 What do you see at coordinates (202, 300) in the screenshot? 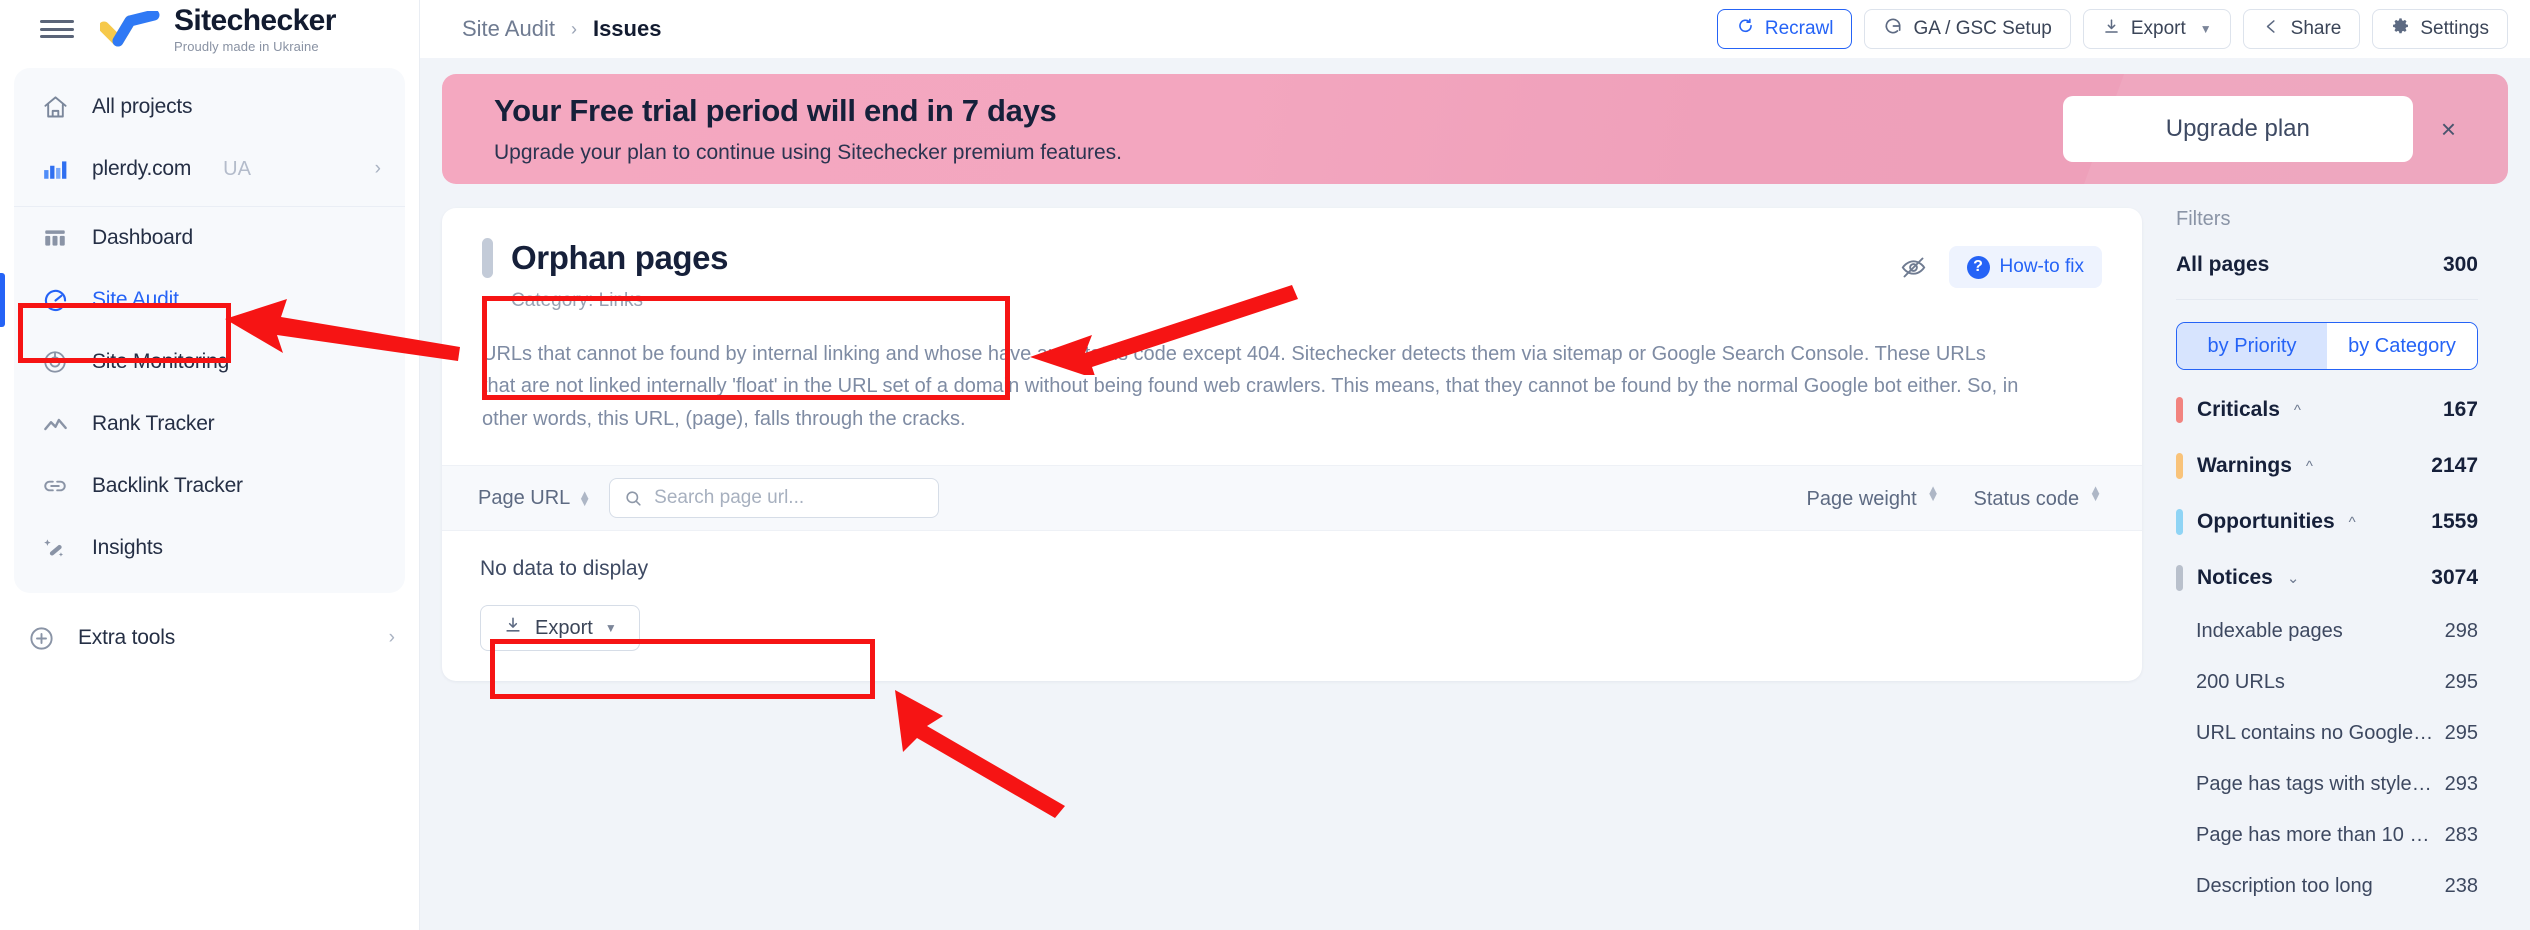
I see `sidebar-item-site-audit: Site Audit` at bounding box center [202, 300].